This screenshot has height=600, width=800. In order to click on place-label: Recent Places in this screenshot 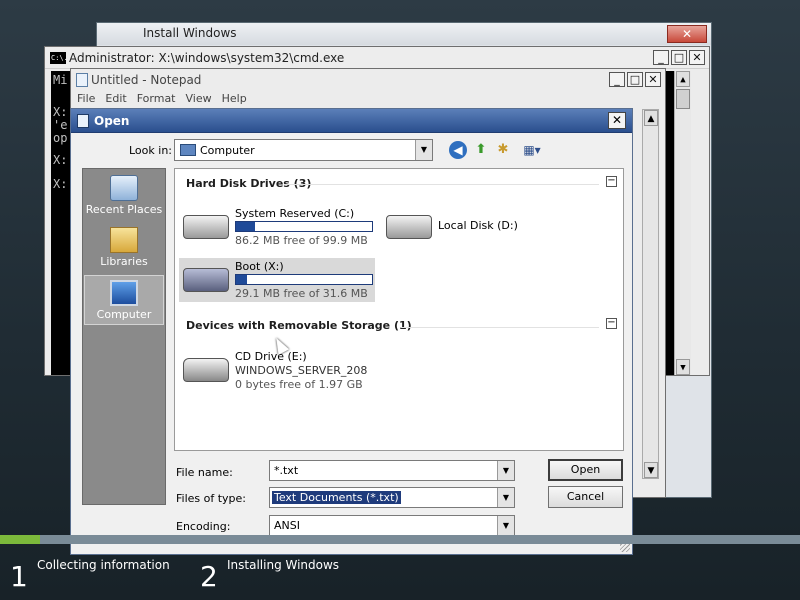, I will do `click(124, 209)`.